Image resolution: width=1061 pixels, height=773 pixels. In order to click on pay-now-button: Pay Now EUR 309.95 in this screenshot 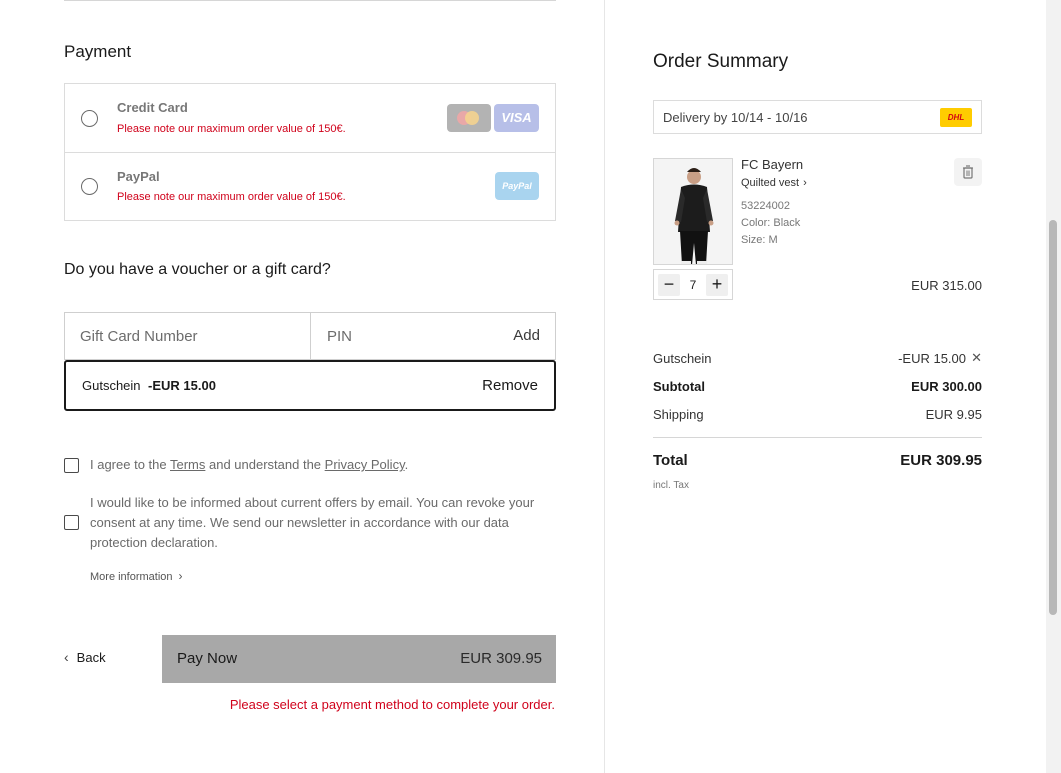, I will do `click(359, 659)`.